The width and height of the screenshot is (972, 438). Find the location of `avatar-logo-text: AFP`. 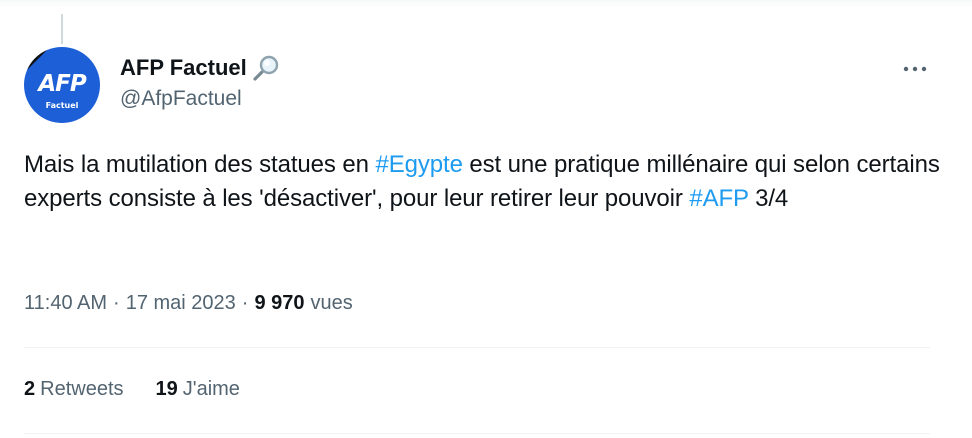

avatar-logo-text: AFP is located at coordinates (62, 84).